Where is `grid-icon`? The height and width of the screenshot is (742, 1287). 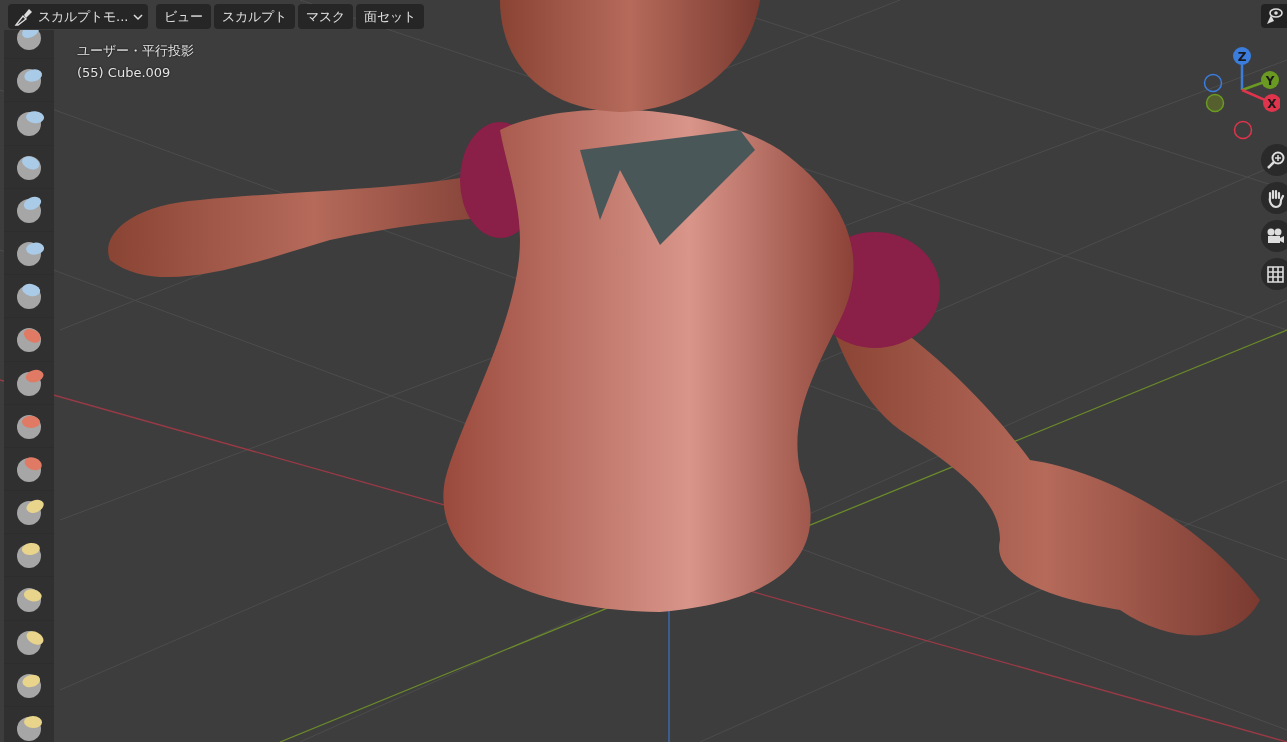
grid-icon is located at coordinates (1275, 274).